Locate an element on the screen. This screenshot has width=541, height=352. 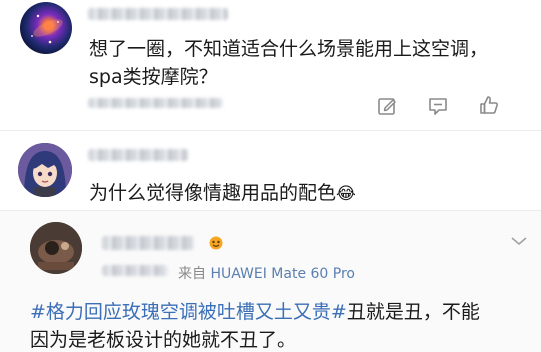
post-source-device: HUAWEI Mate 60 Pro is located at coordinates (282, 274).